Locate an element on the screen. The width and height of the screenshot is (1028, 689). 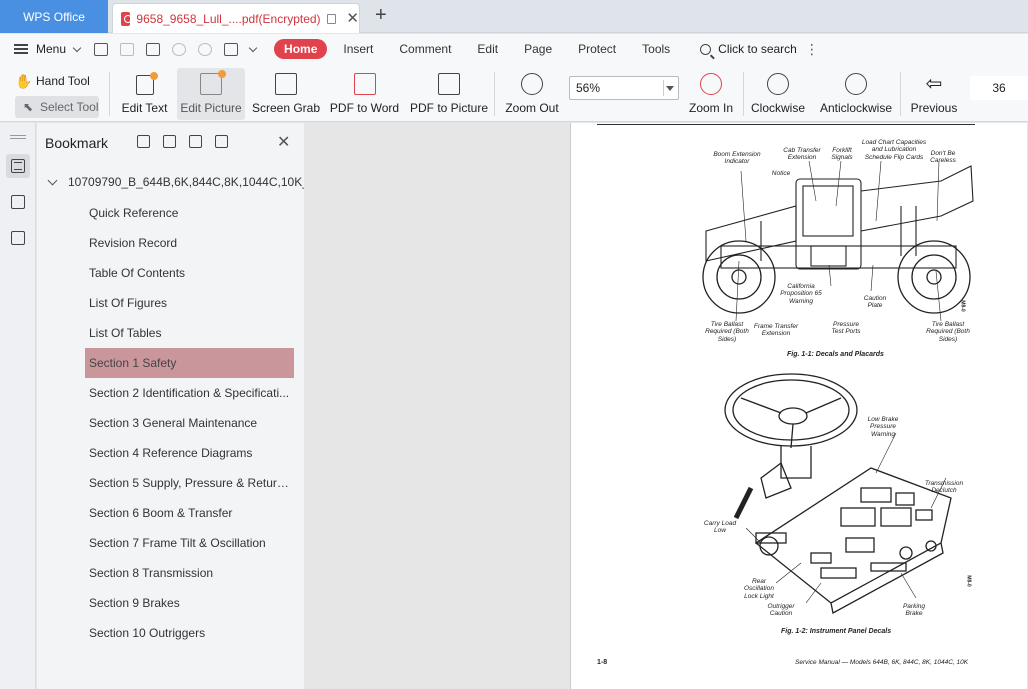
add-bookmark-icon is located at coordinates (195, 141).